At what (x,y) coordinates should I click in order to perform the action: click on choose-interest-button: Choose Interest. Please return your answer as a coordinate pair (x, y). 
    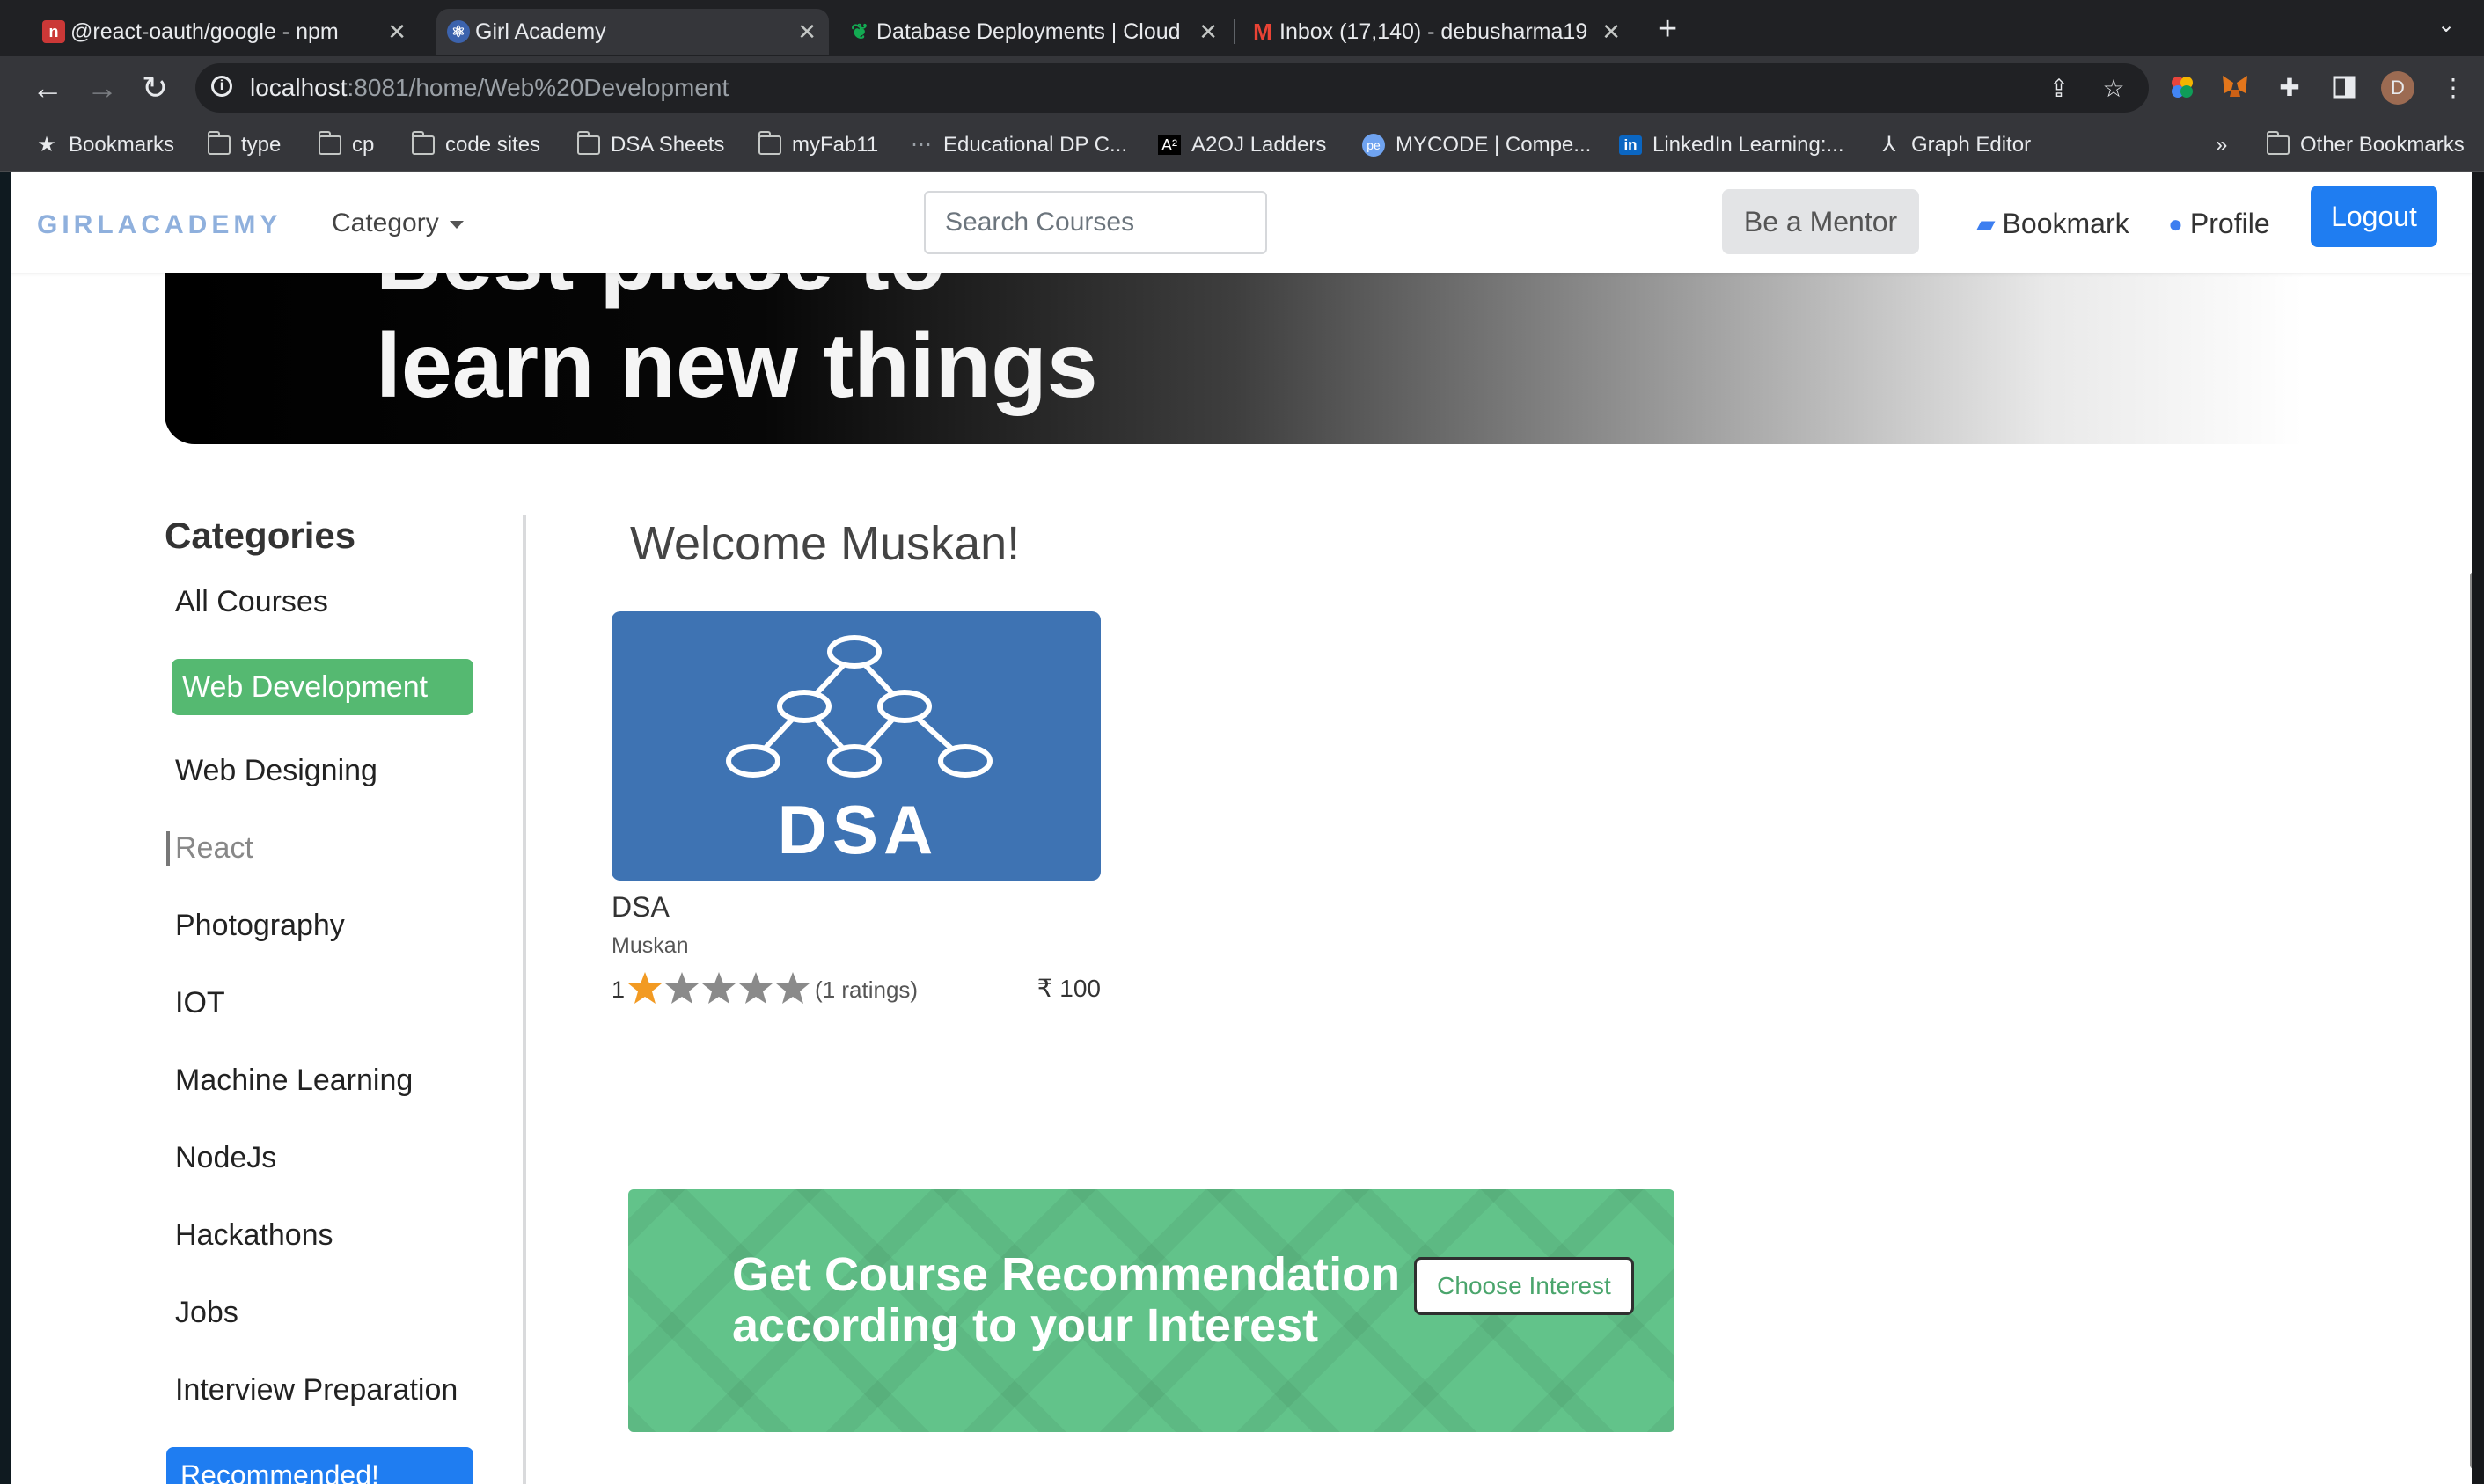
    Looking at the image, I should click on (1524, 1286).